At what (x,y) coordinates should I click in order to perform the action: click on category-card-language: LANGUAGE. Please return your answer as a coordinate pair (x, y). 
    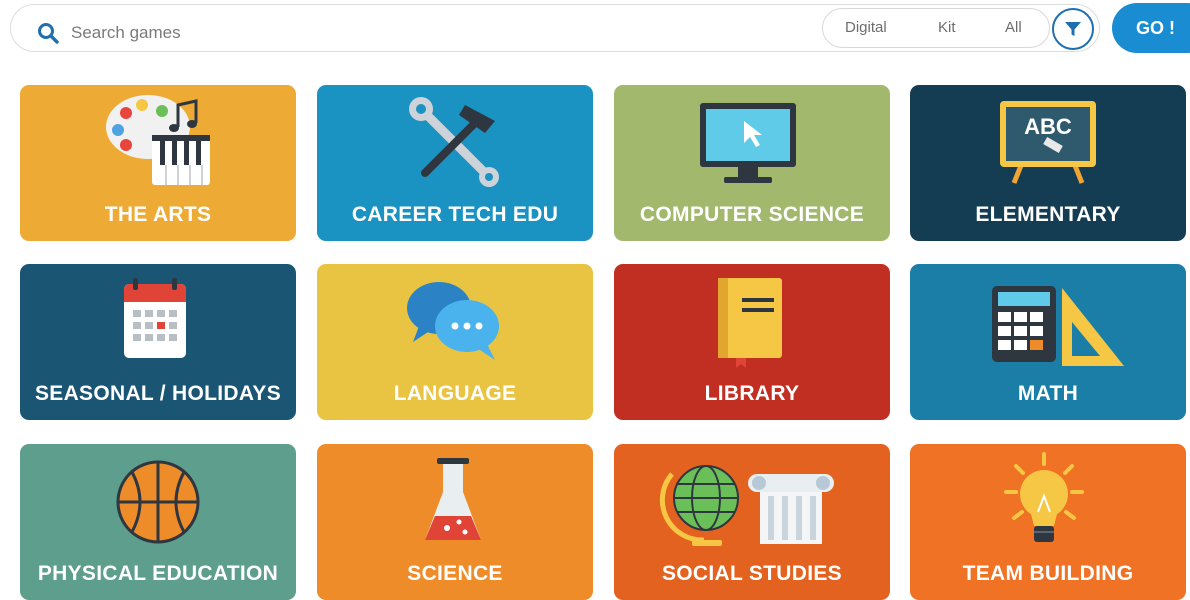
    Looking at the image, I should click on (455, 342).